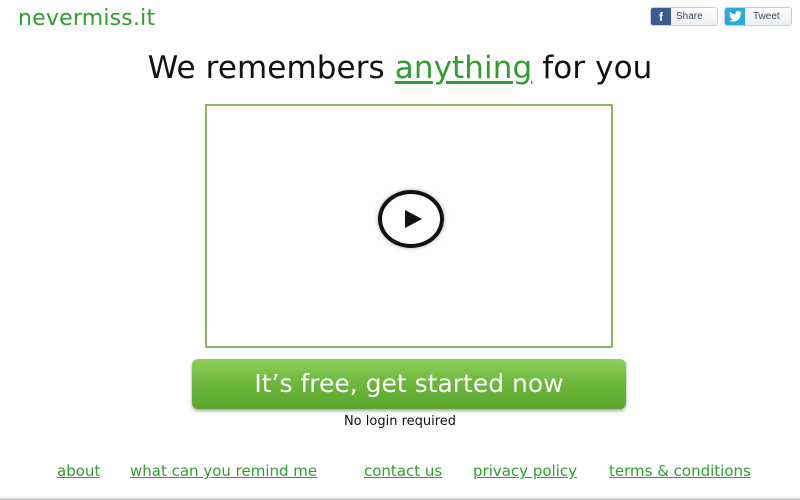 The image size is (800, 500). Describe the element at coordinates (411, 219) in the screenshot. I see `play-icon` at that location.